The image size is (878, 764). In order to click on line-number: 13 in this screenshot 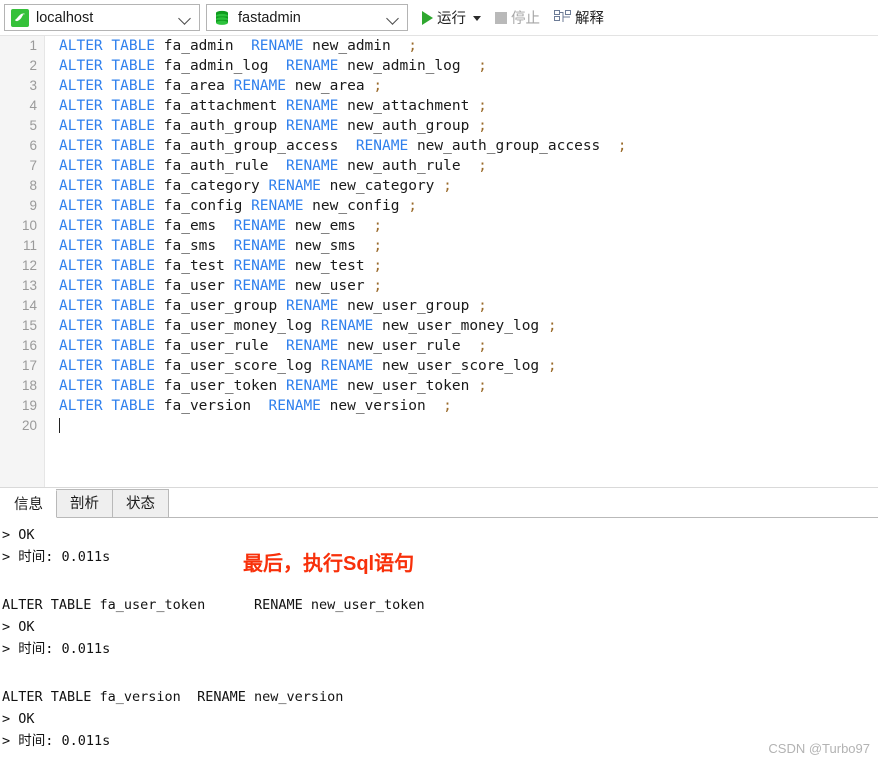, I will do `click(29, 285)`.